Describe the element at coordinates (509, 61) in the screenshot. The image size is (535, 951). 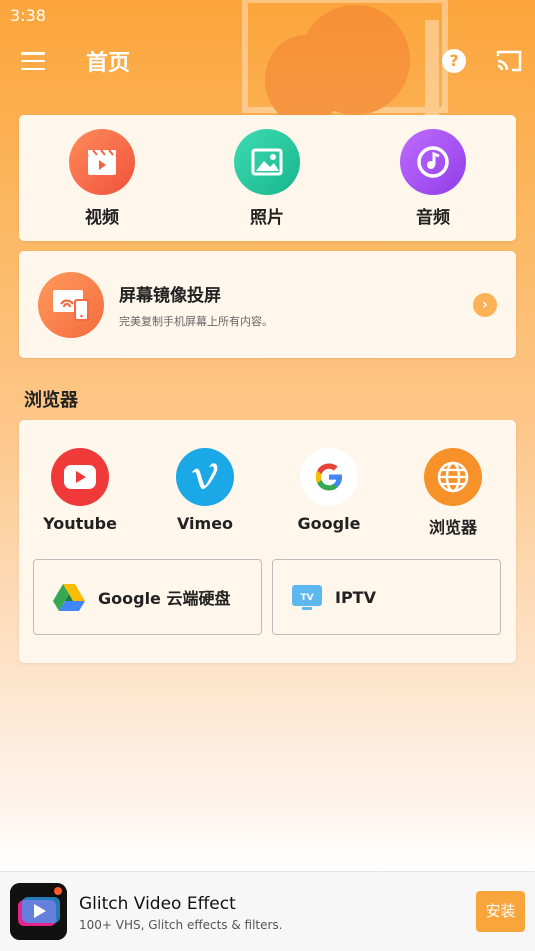
I see `cast-icon` at that location.